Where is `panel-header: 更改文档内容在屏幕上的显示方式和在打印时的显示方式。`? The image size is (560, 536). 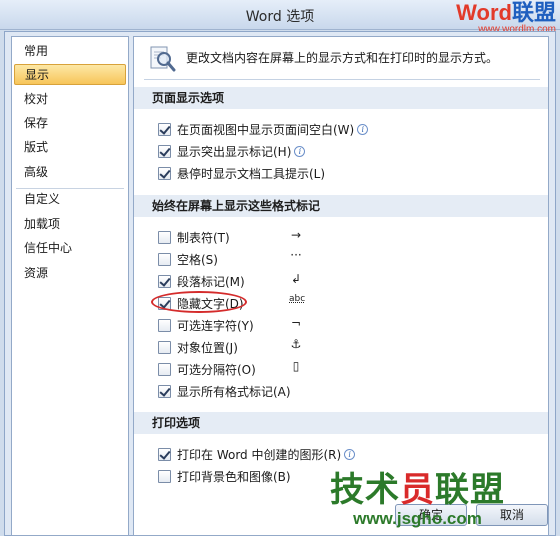
panel-header: 更改文档内容在屏幕上的显示方式和在打印时的显示方式。 is located at coordinates (341, 58).